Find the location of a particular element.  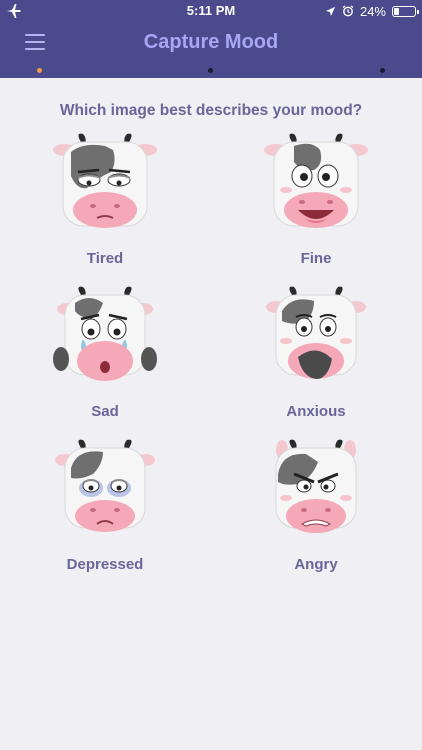

location-arrow-icon is located at coordinates (330, 11).